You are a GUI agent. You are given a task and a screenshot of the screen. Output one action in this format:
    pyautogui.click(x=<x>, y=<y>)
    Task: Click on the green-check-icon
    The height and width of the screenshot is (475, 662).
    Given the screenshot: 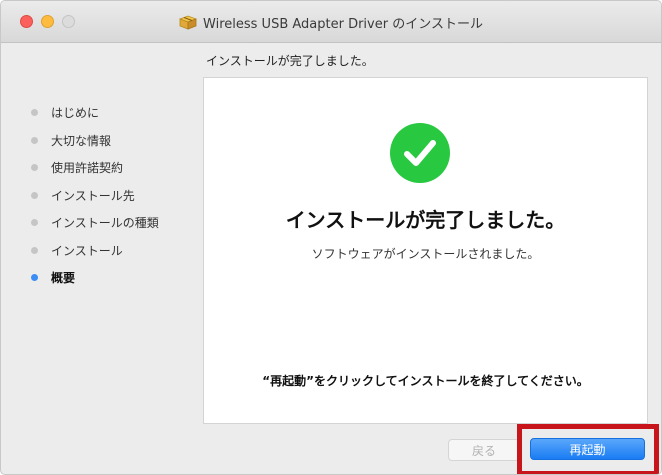 What is the action you would take?
    pyautogui.click(x=420, y=153)
    